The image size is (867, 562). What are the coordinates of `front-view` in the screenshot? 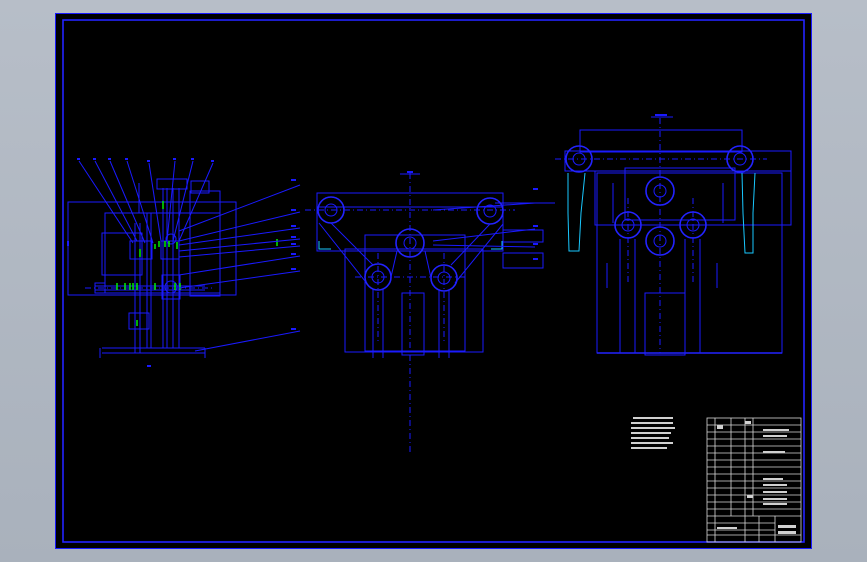 It's located at (430, 312).